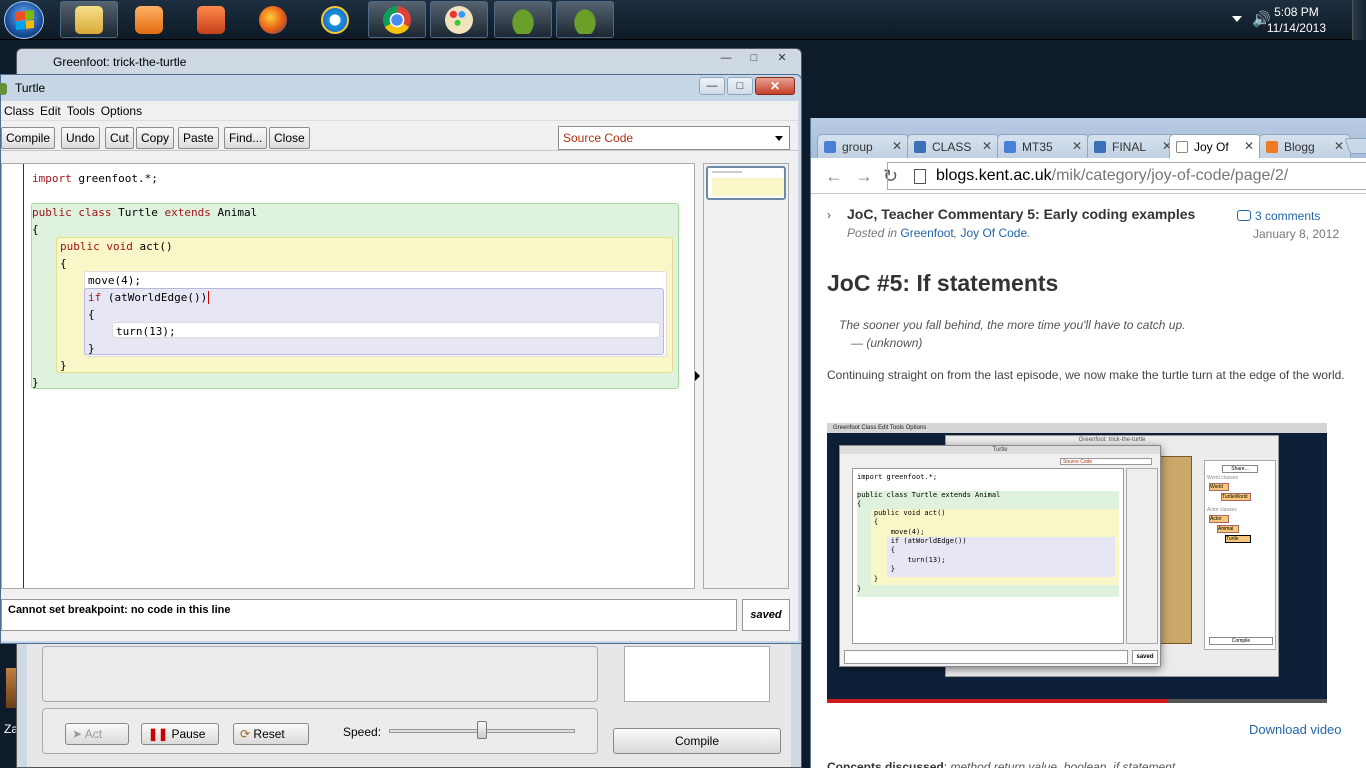 This screenshot has width=1366, height=768. I want to click on keyword: if, so click(95, 297).